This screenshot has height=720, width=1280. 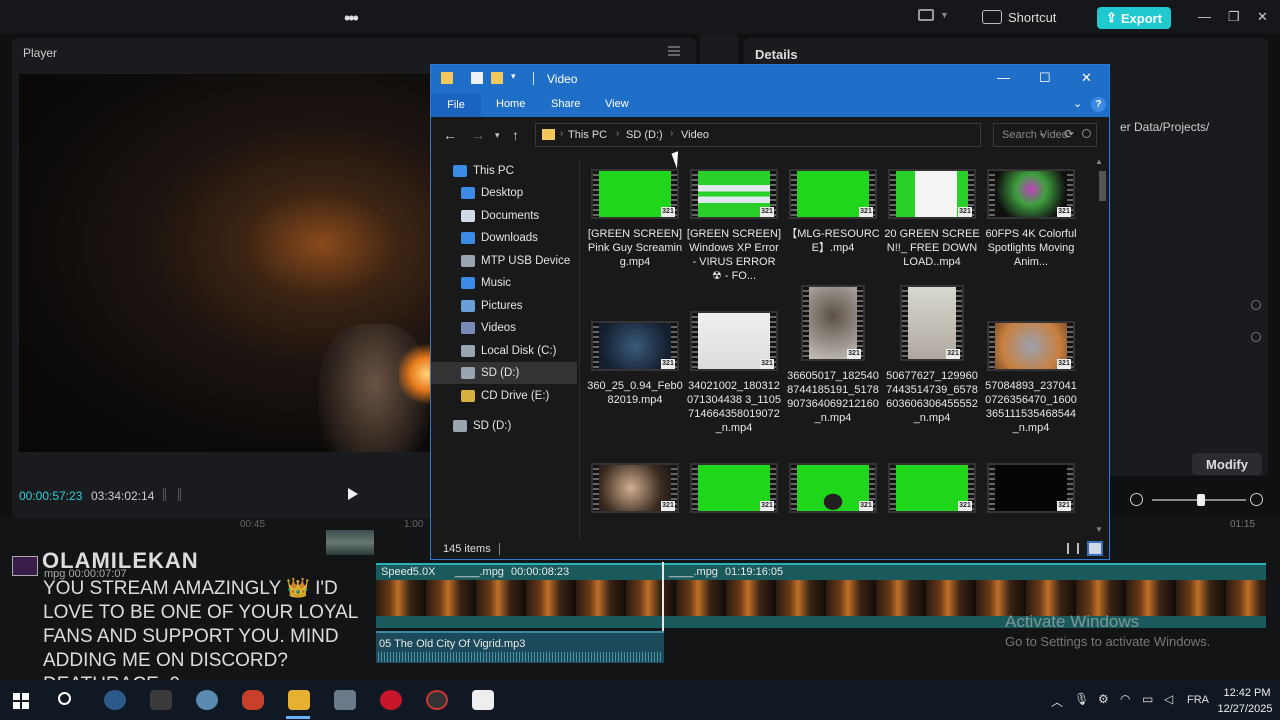 I want to click on track-thumbnail, so click(x=350, y=542).